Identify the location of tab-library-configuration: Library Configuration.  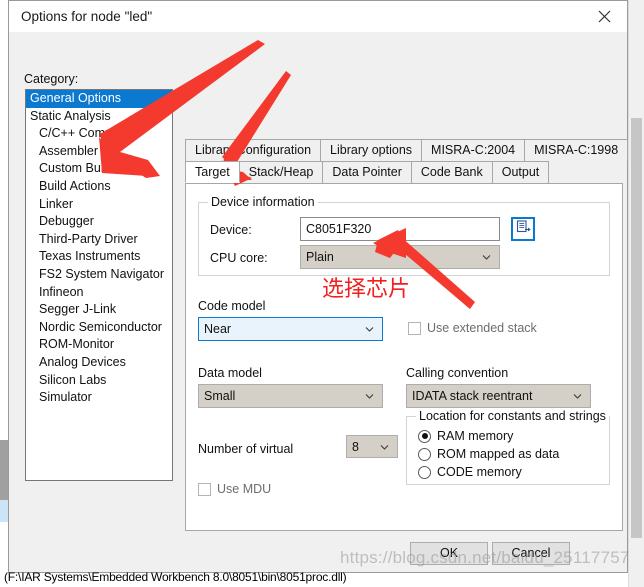
(253, 150).